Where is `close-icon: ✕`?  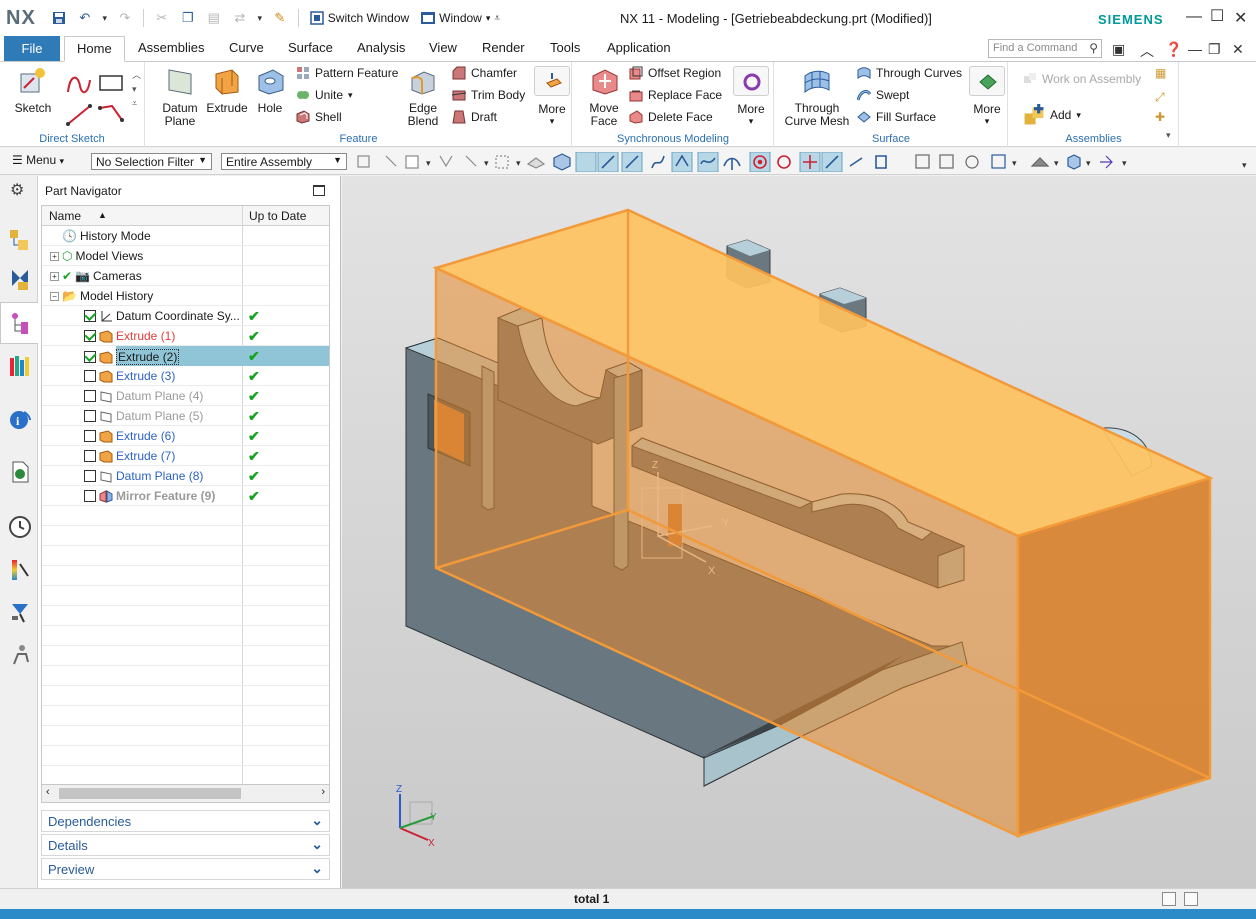
close-icon: ✕ is located at coordinates (1240, 18).